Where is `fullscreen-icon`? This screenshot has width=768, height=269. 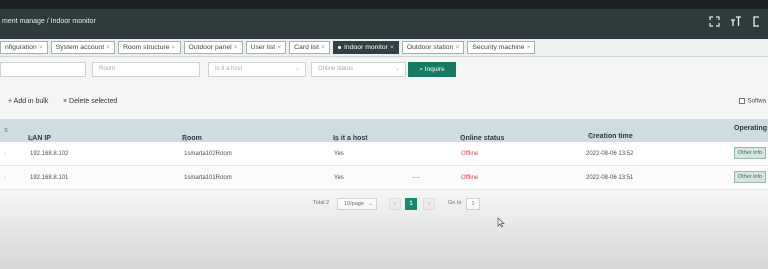
fullscreen-icon is located at coordinates (714, 23).